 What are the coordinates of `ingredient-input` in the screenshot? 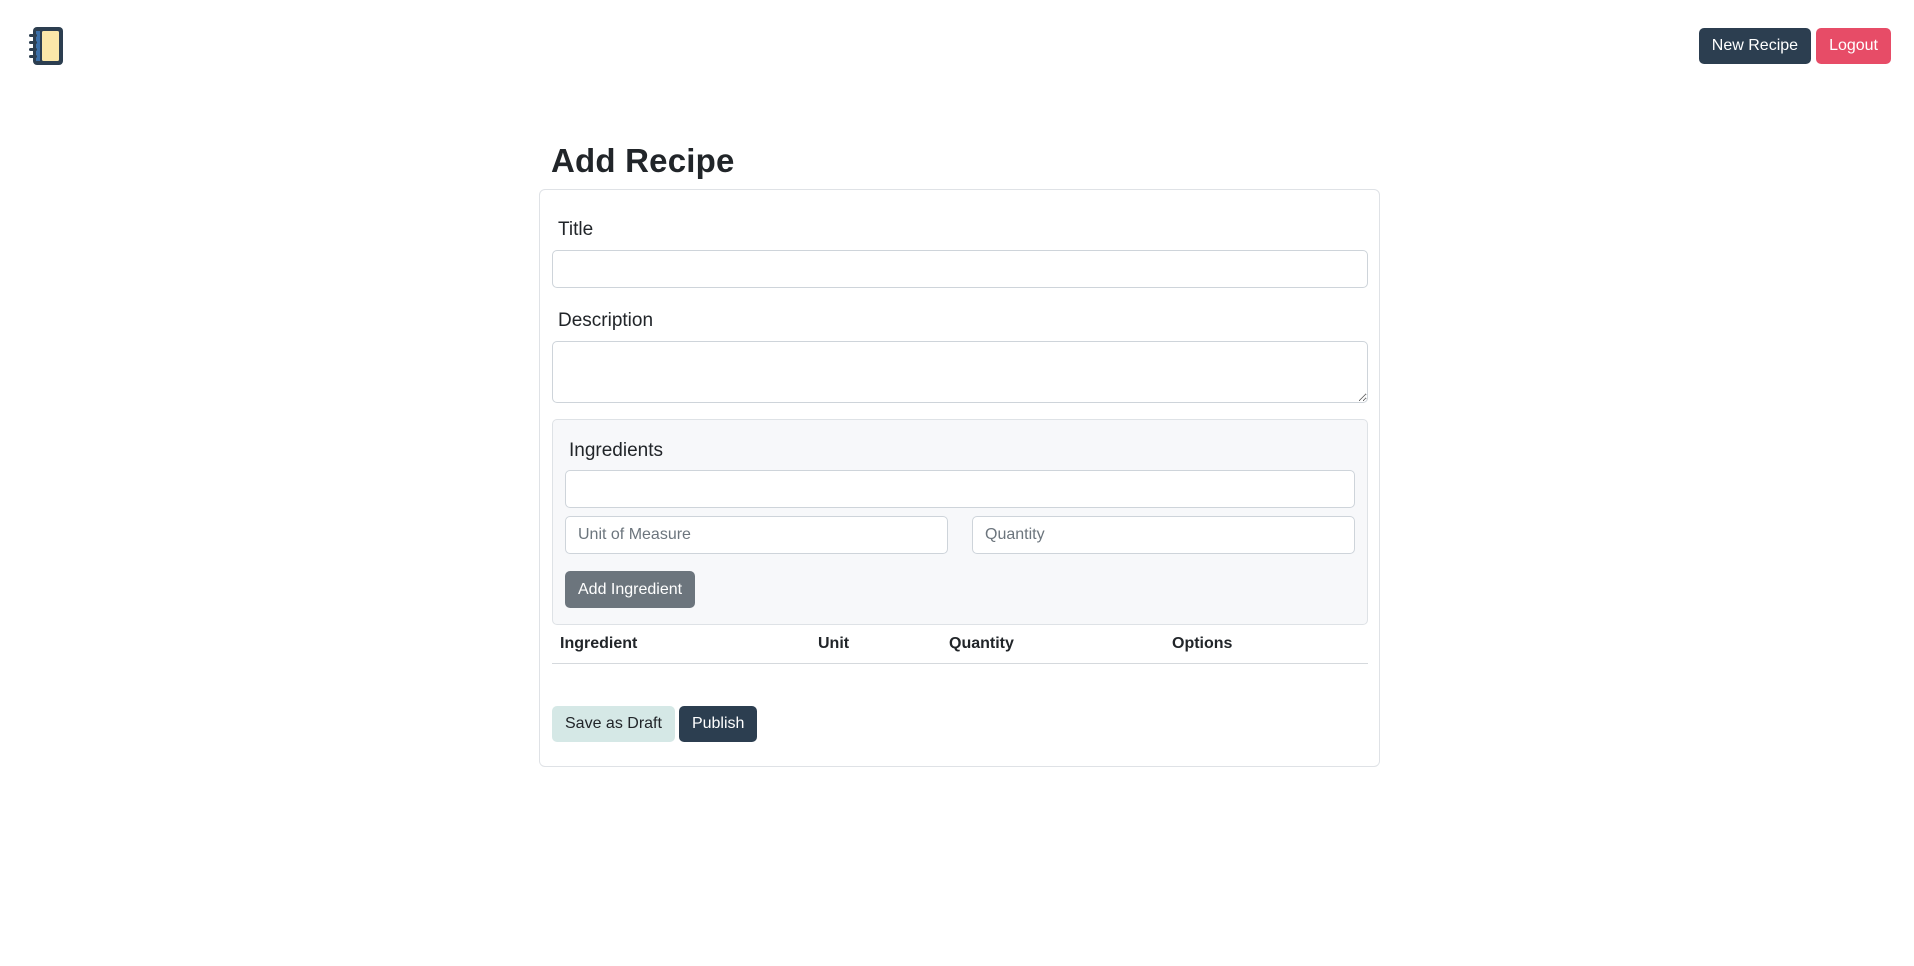 It's located at (960, 489).